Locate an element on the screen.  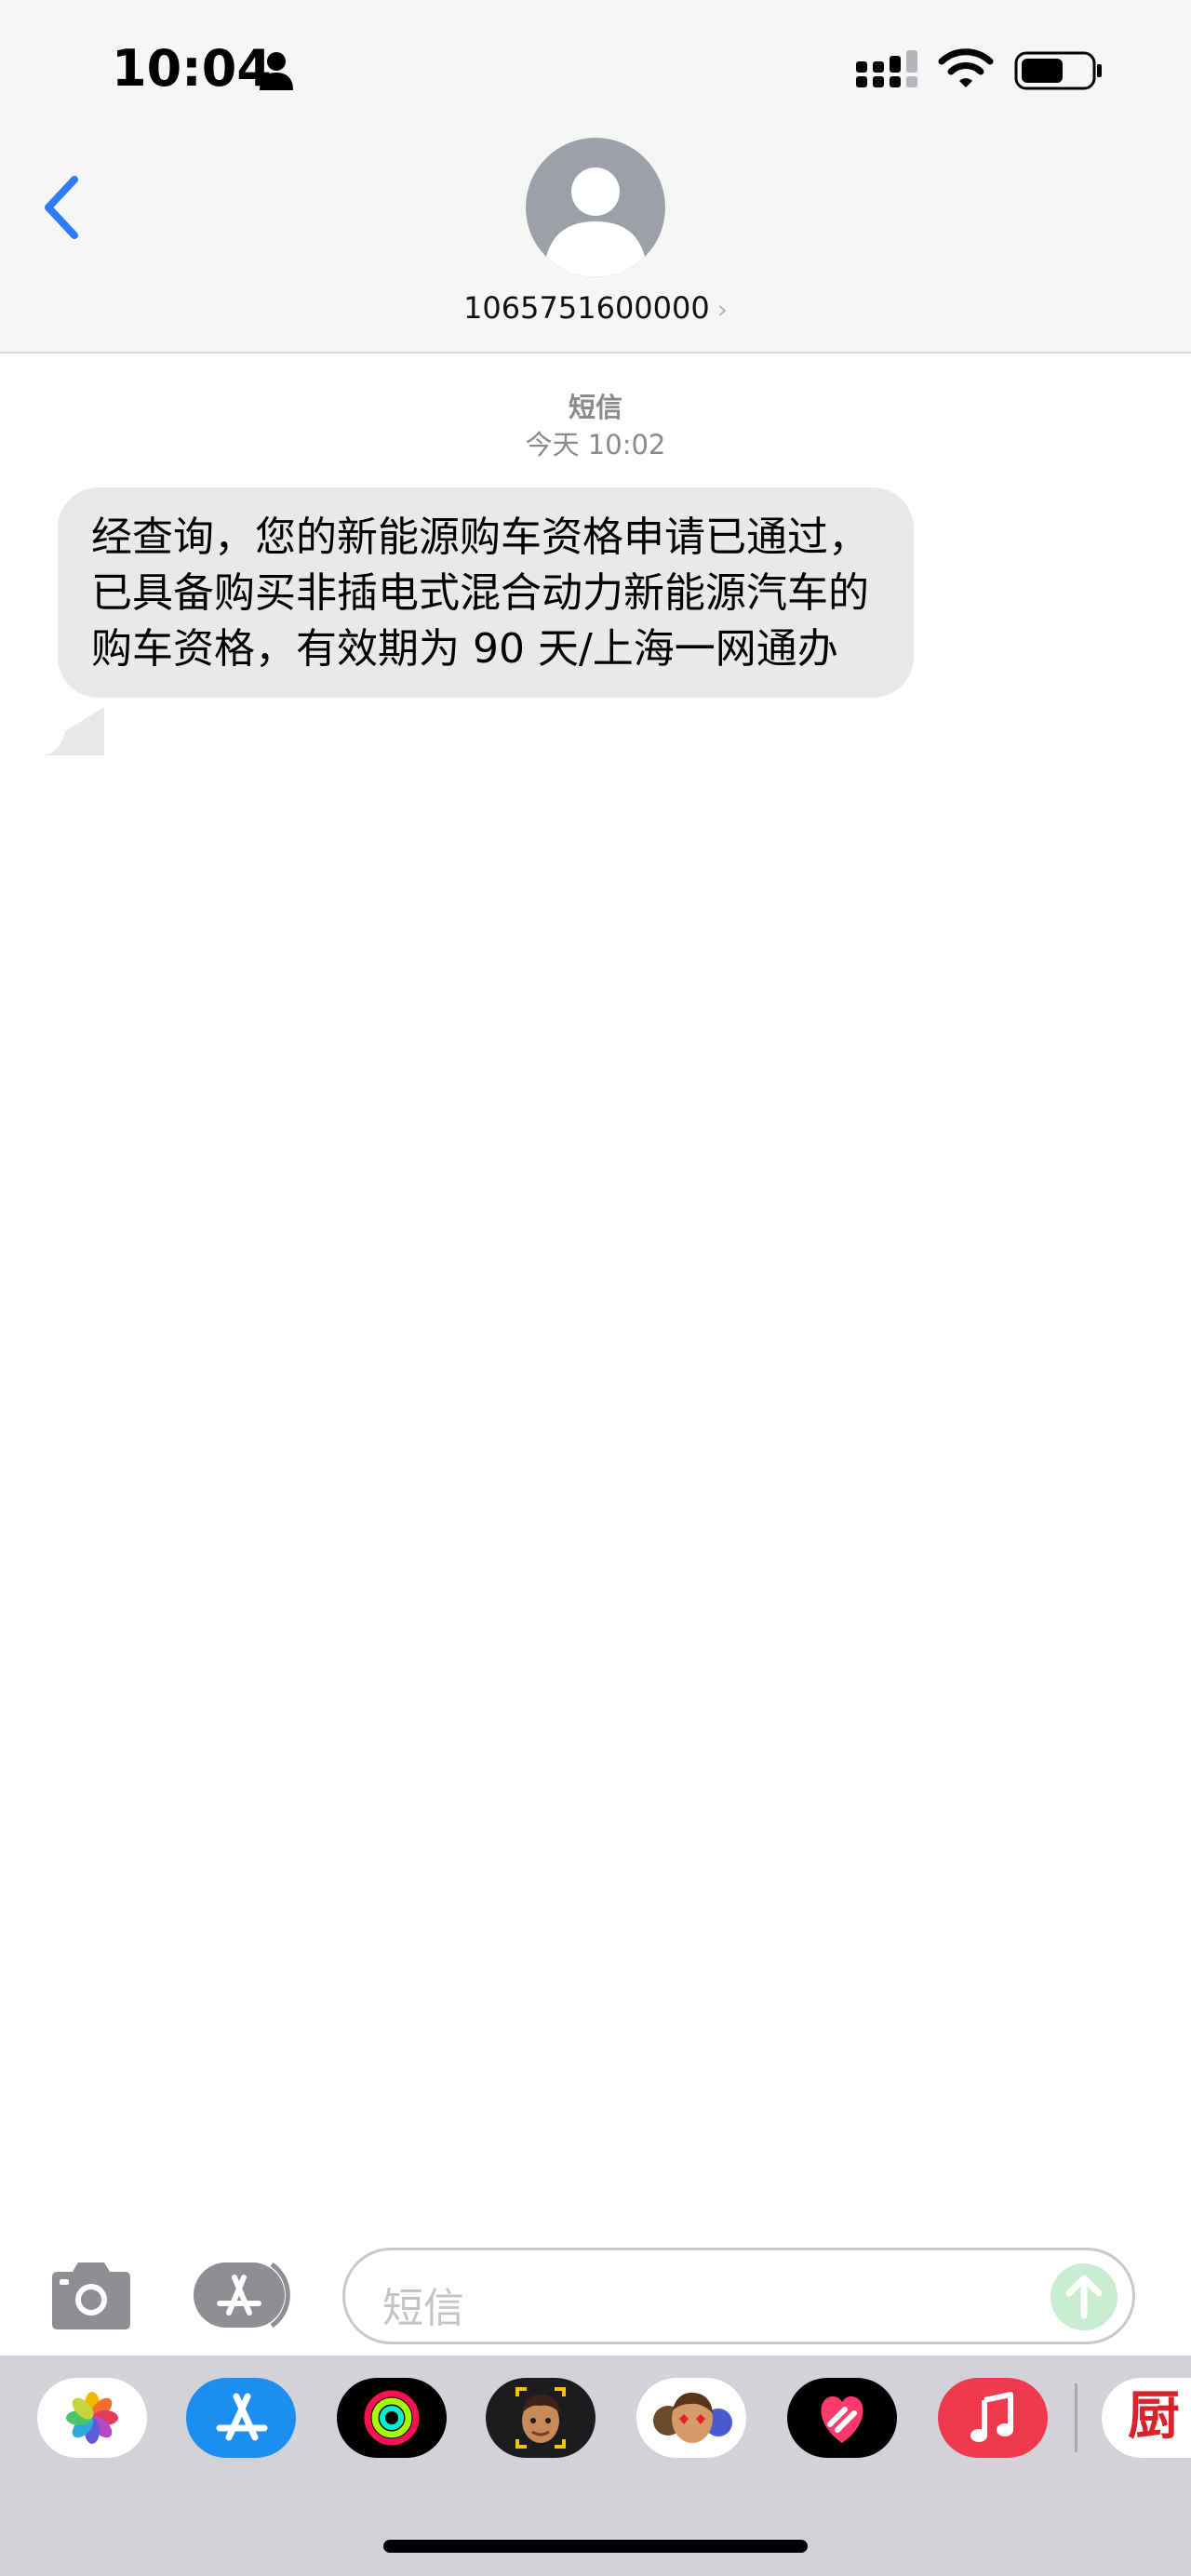
conversation-header: 10:04 1065751600000 › is located at coordinates (595, 177).